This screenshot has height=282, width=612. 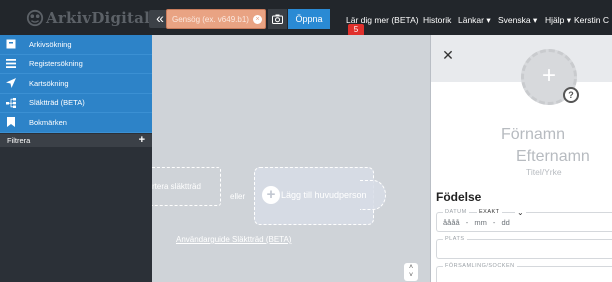 I want to click on sidebar-item-family-tree: Släktträd (BETA), so click(x=76, y=103).